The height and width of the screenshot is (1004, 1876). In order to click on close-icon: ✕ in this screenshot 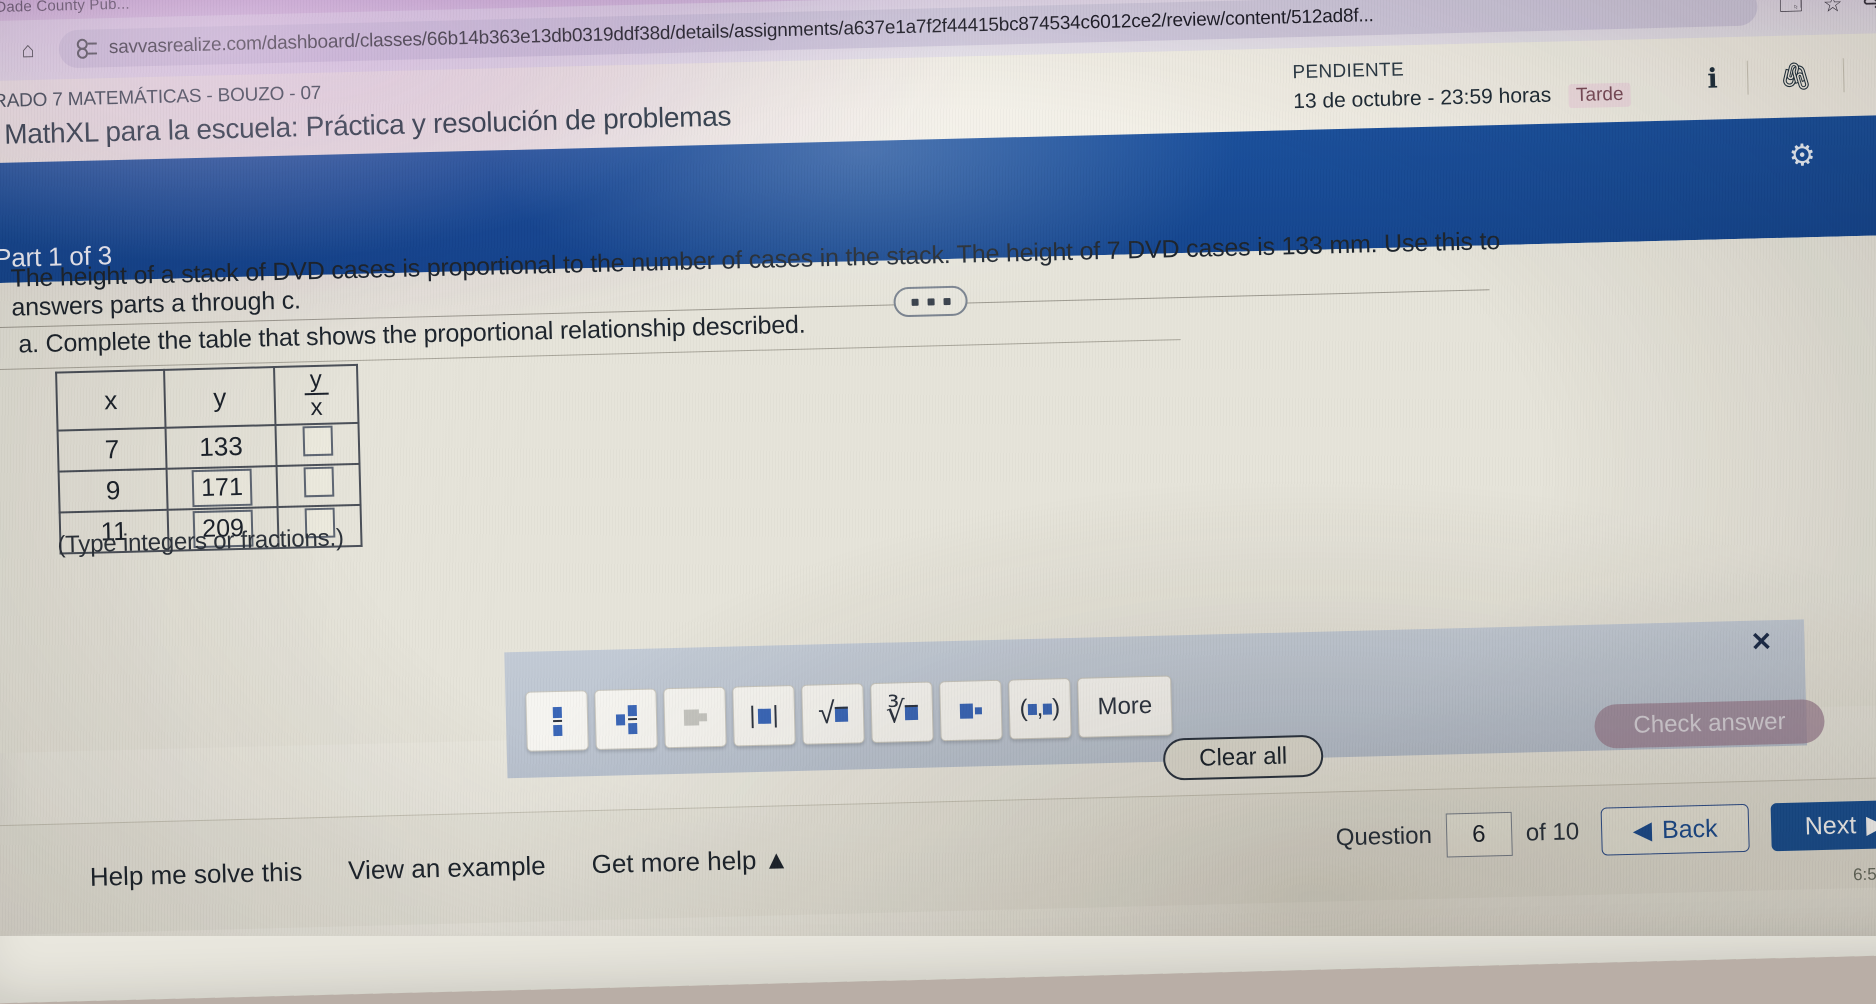, I will do `click(1761, 641)`.